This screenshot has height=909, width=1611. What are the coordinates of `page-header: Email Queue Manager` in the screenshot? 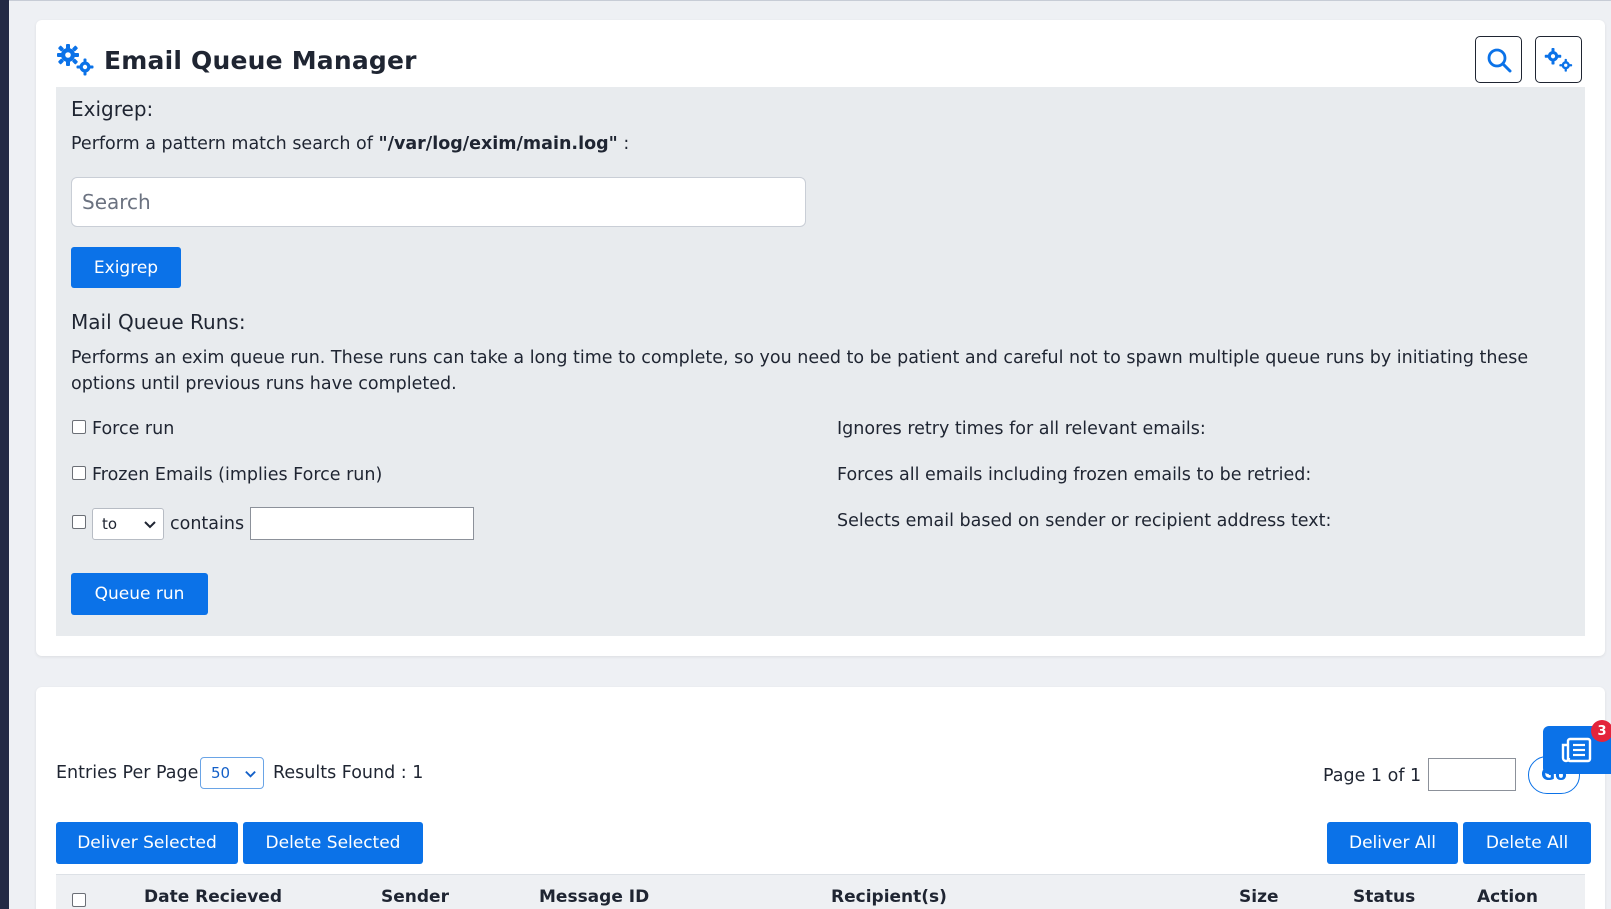 It's located at (236, 60).